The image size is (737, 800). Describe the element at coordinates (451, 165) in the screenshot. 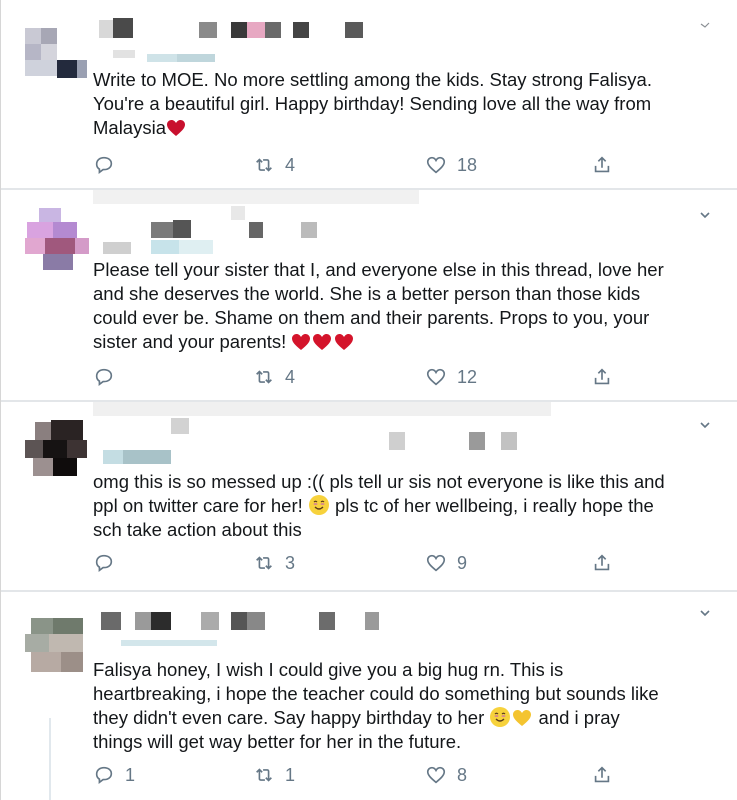

I see `like-button: 18` at that location.